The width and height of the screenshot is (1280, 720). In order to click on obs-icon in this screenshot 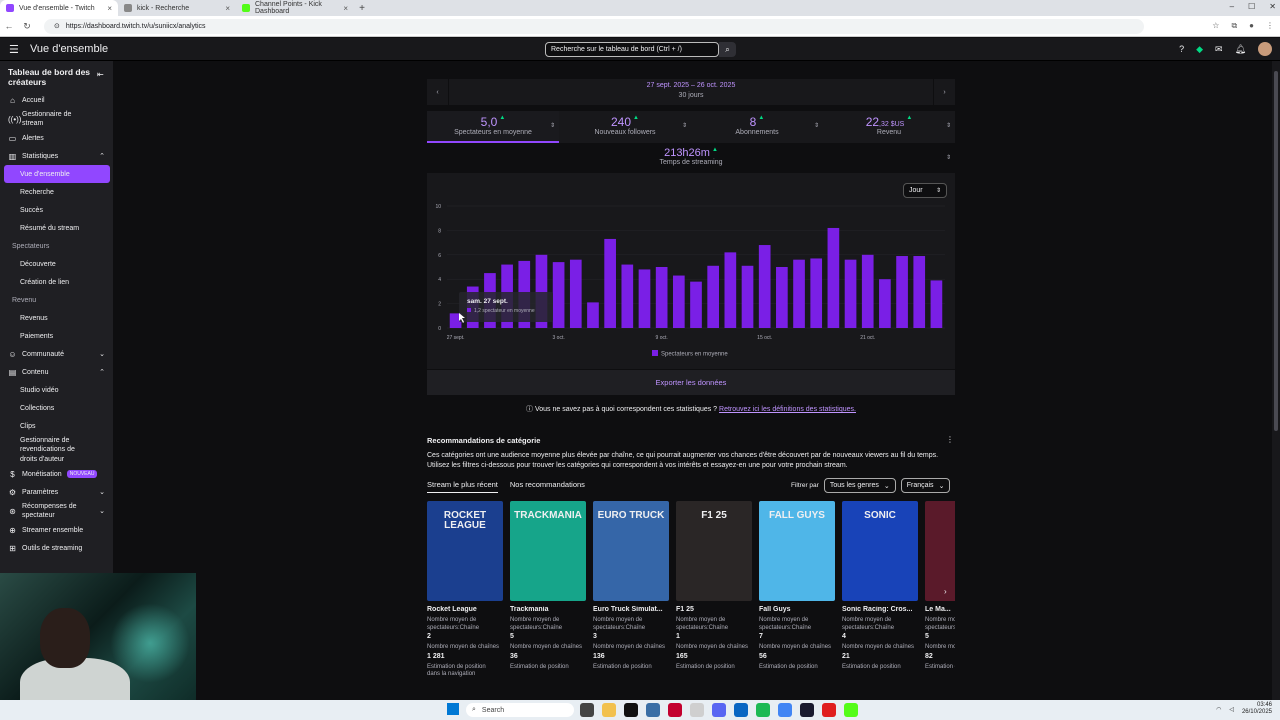, I will do `click(829, 710)`.